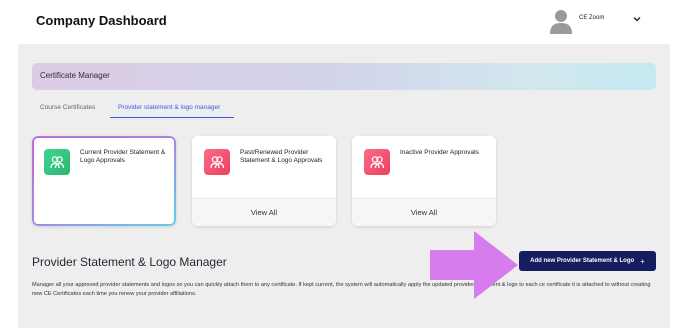  What do you see at coordinates (424, 181) in the screenshot?
I see `card-inactive-approvals: Inactive Provider Approvals View All` at bounding box center [424, 181].